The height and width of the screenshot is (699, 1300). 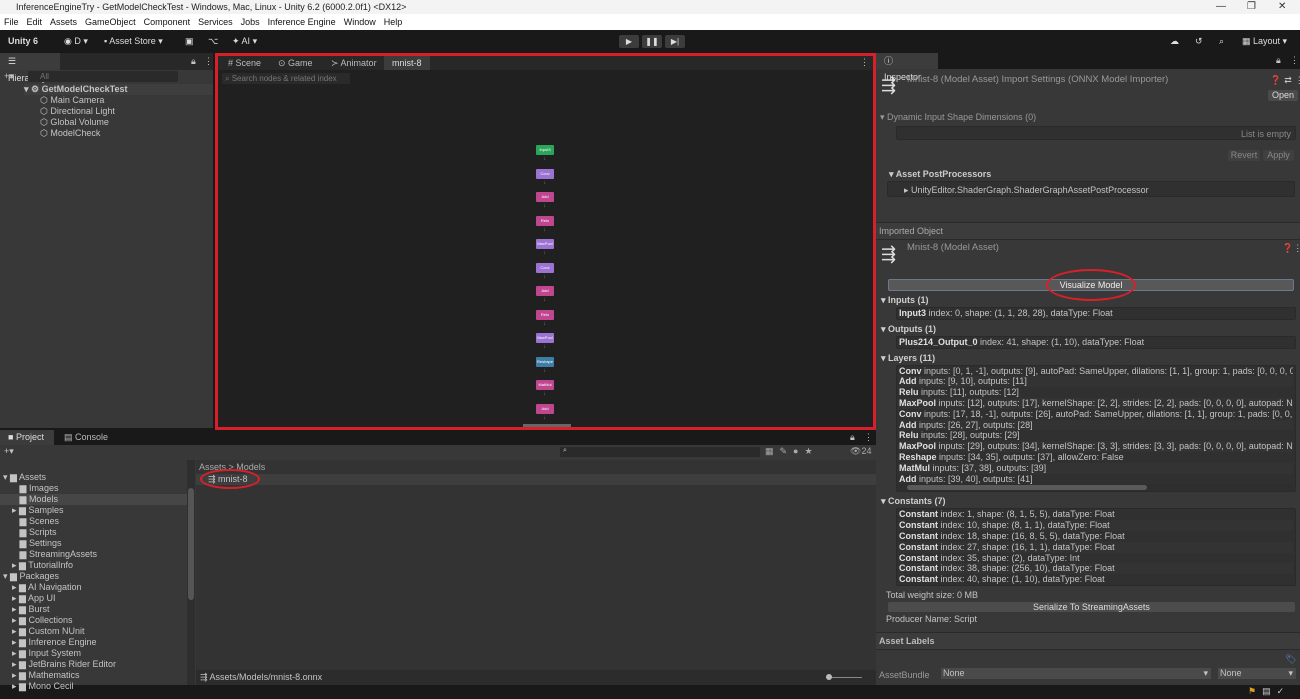 What do you see at coordinates (1091, 606) in the screenshot?
I see `serialize-button: Serialize To StreamingAssets` at bounding box center [1091, 606].